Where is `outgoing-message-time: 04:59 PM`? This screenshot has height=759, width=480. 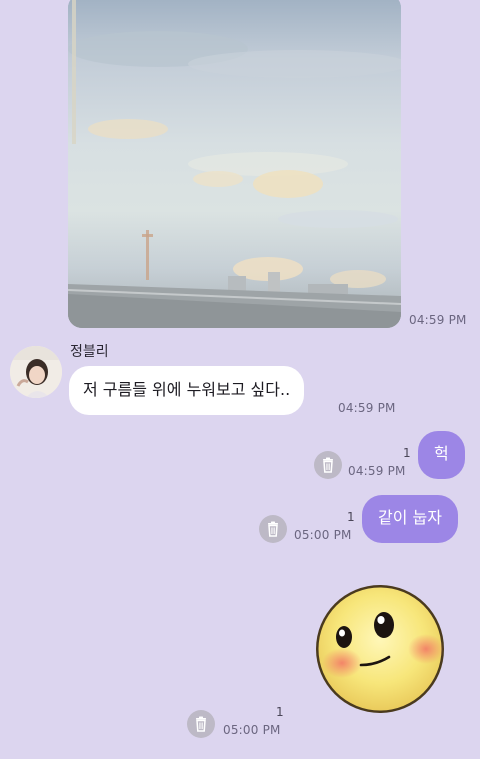 outgoing-message-time: 04:59 PM is located at coordinates (377, 471).